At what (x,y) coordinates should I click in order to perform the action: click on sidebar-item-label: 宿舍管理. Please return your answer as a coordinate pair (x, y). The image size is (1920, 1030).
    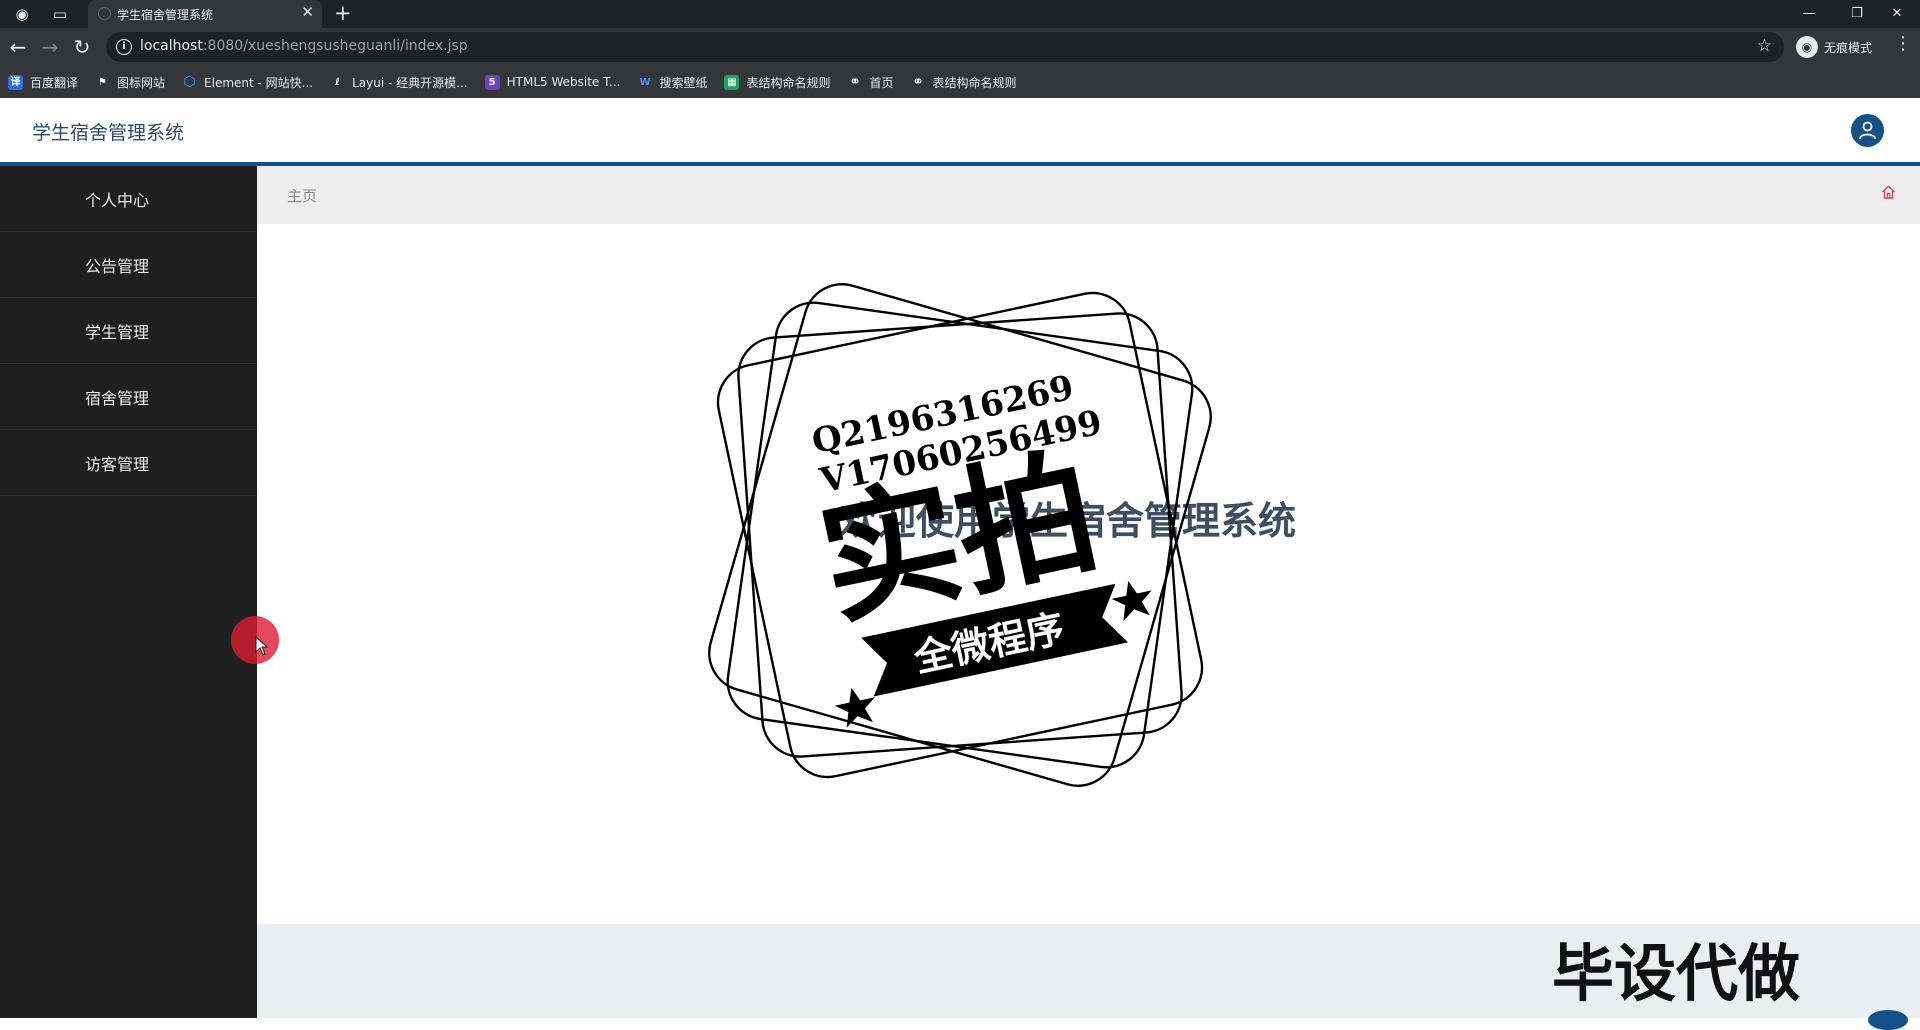
    Looking at the image, I should click on (117, 398).